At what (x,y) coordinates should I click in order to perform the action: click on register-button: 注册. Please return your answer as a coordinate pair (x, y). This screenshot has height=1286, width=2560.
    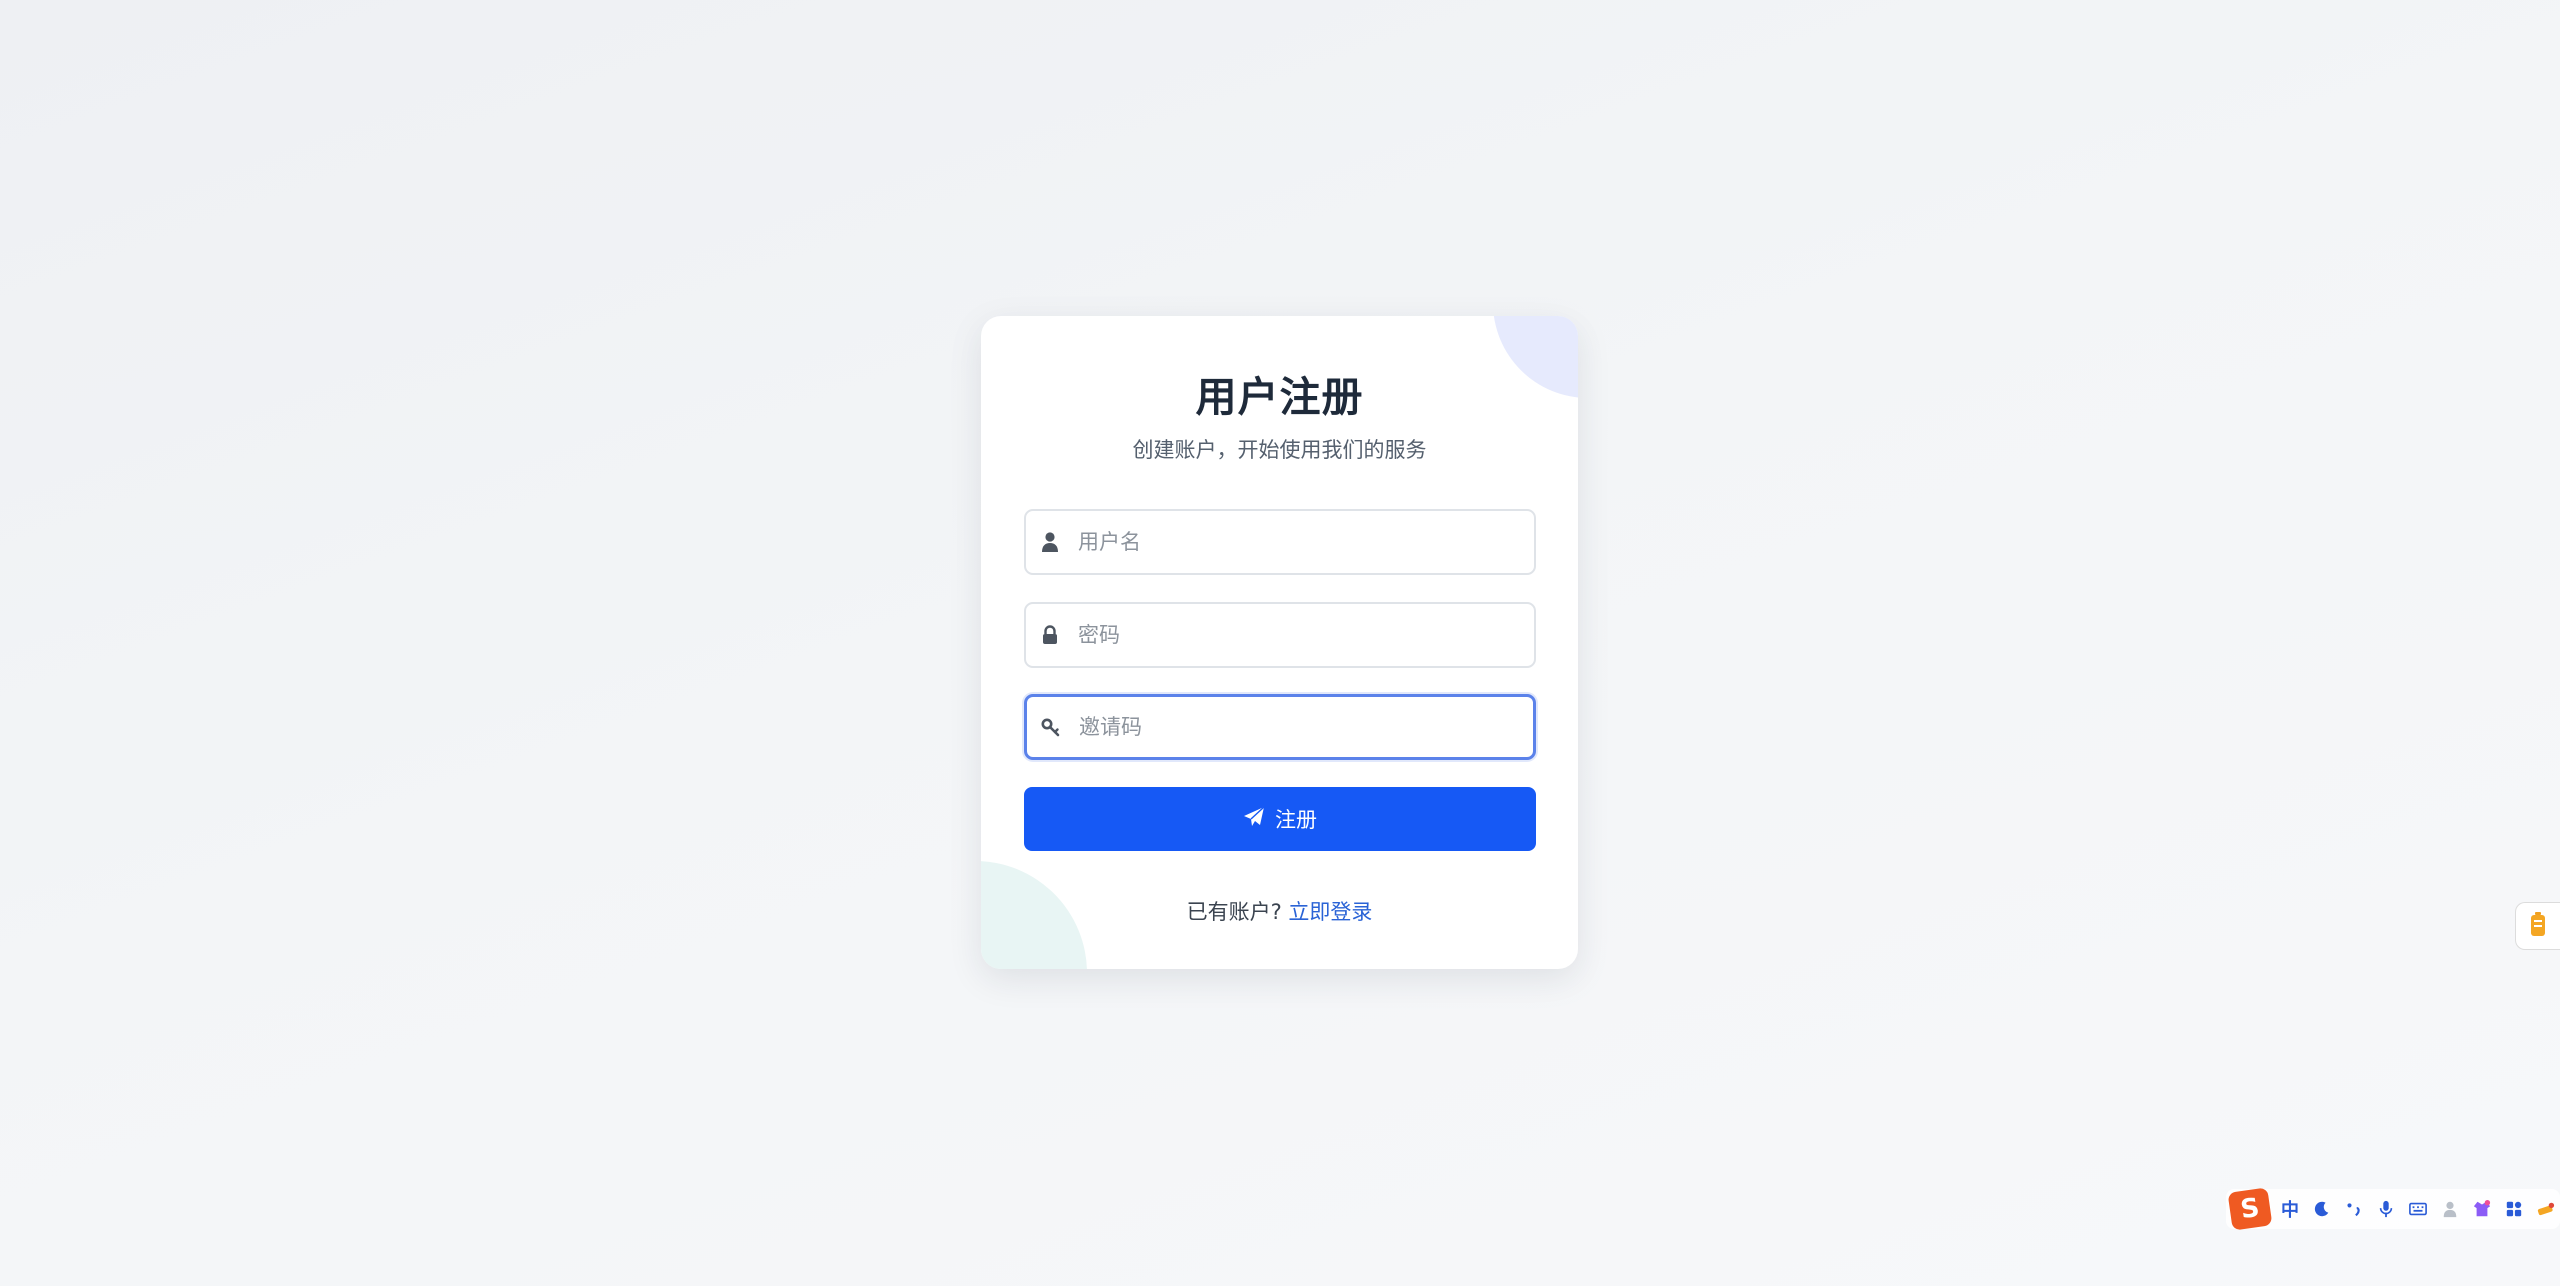
    Looking at the image, I should click on (1280, 819).